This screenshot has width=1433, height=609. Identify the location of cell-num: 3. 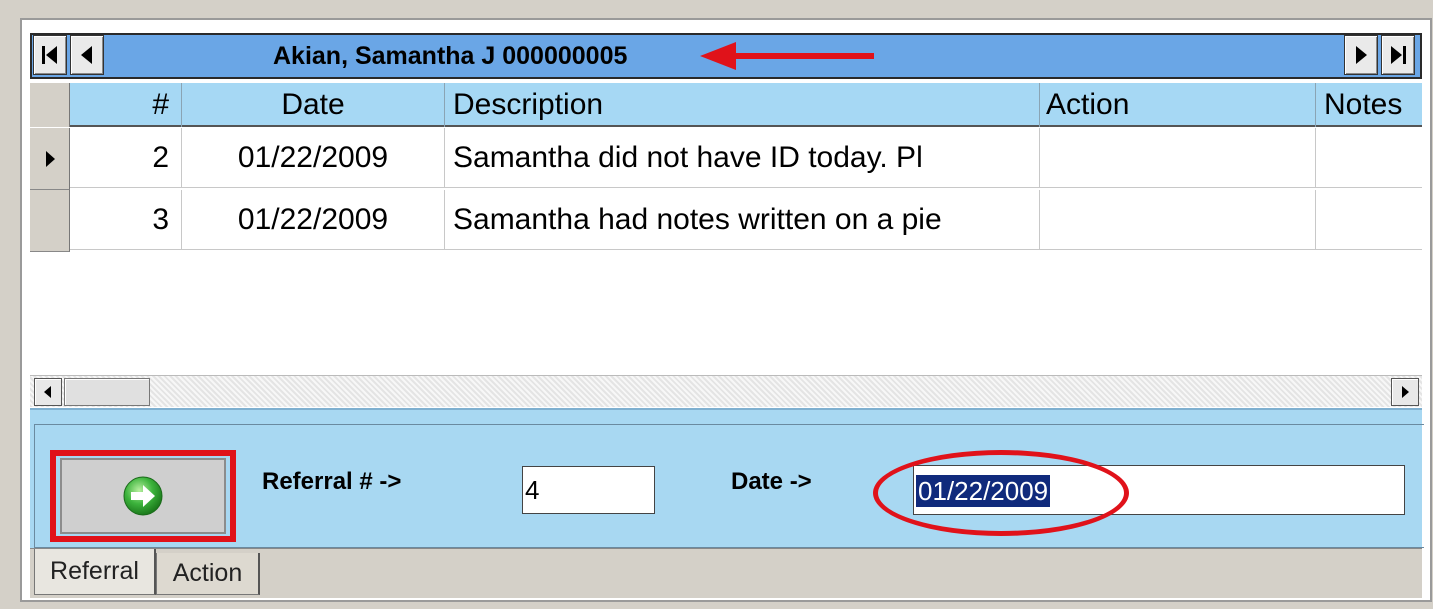
(126, 220).